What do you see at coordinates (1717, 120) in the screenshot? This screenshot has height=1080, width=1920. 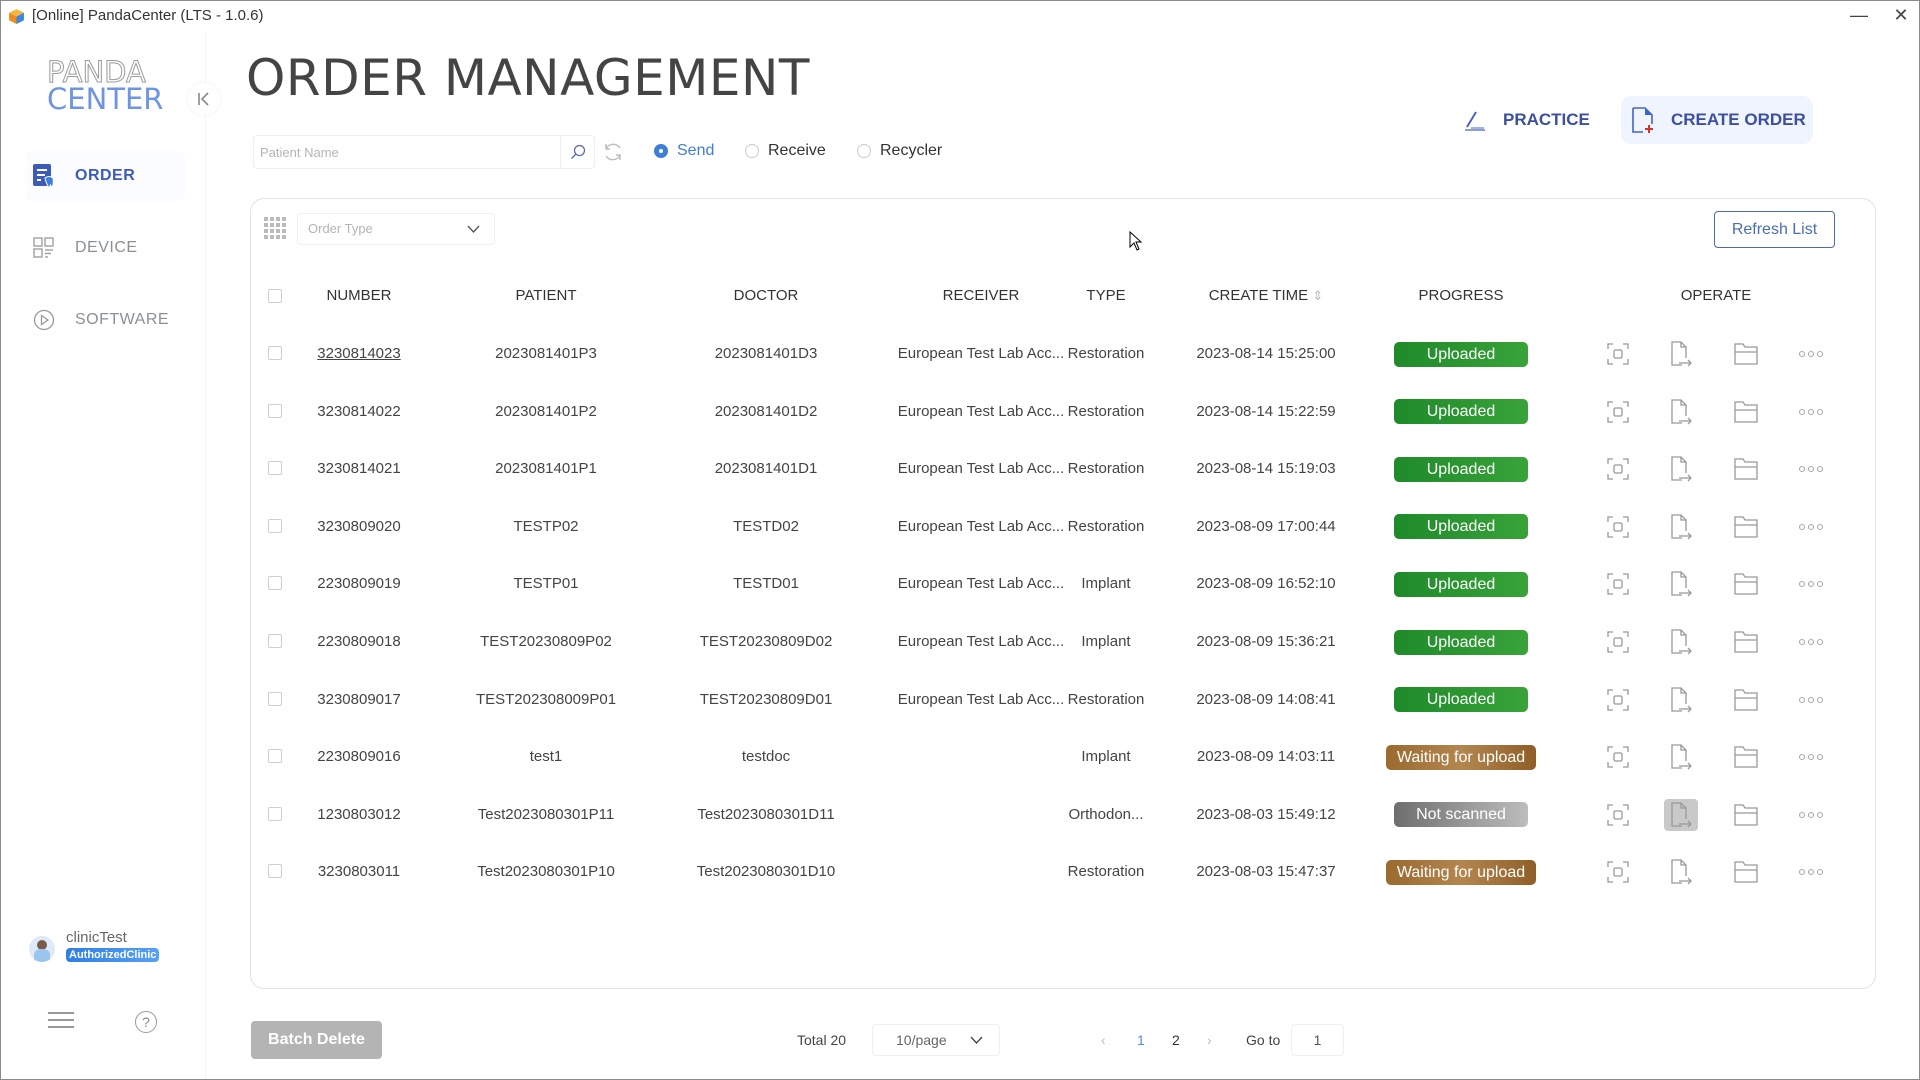 I see `create-order-button: CREATE ORDER` at bounding box center [1717, 120].